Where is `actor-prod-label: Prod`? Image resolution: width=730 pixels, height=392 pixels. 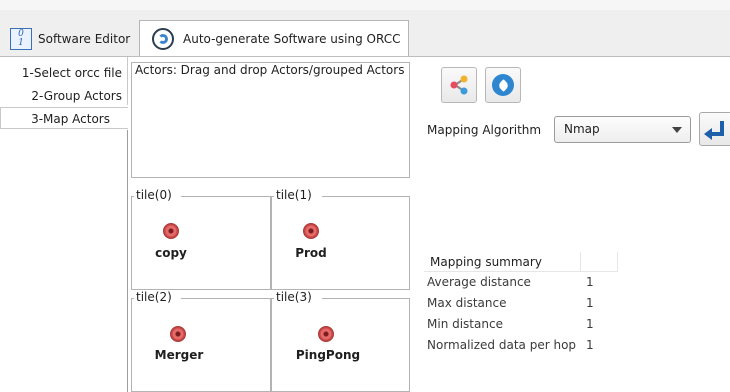
actor-prod-label: Prod is located at coordinates (311, 253).